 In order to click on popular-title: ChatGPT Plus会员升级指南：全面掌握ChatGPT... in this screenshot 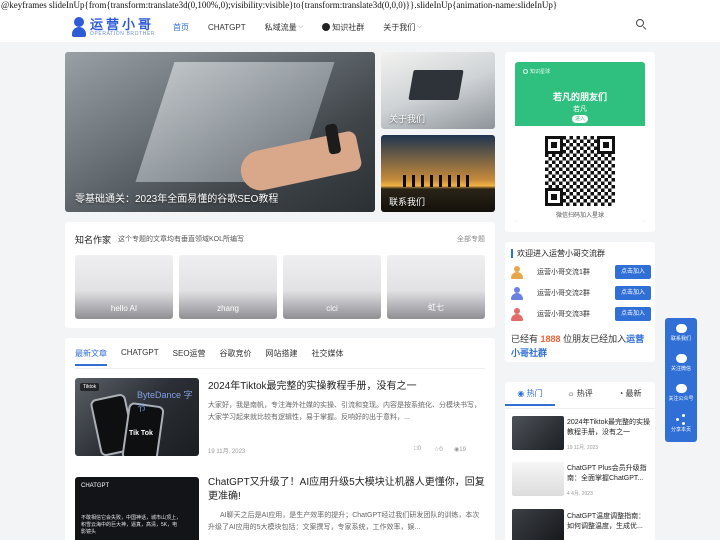, I will do `click(609, 474)`.